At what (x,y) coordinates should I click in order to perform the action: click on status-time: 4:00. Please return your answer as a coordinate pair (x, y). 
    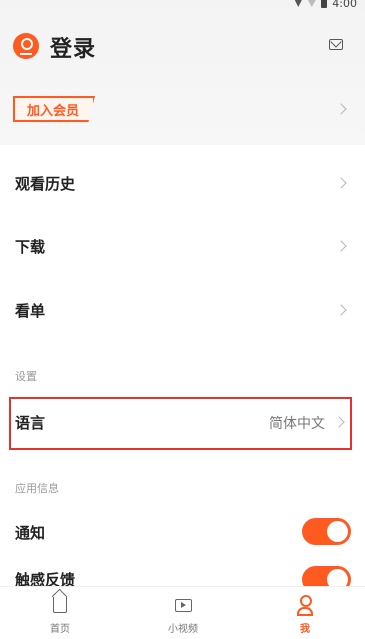
    Looking at the image, I should click on (344, 5).